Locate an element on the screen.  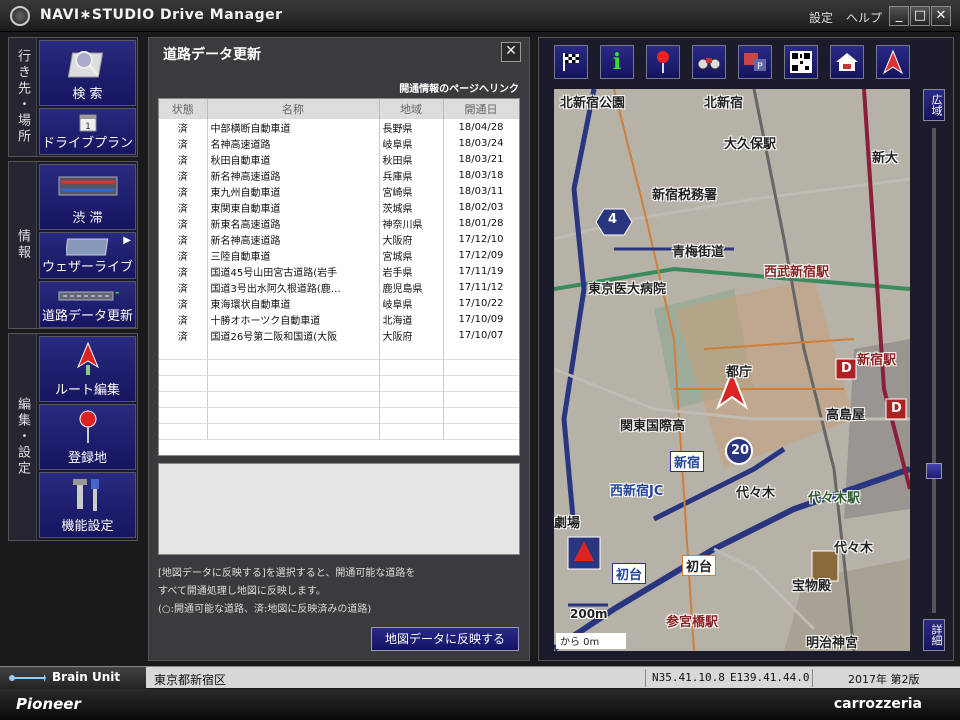
region-cell: 秋田県 is located at coordinates (411, 159).